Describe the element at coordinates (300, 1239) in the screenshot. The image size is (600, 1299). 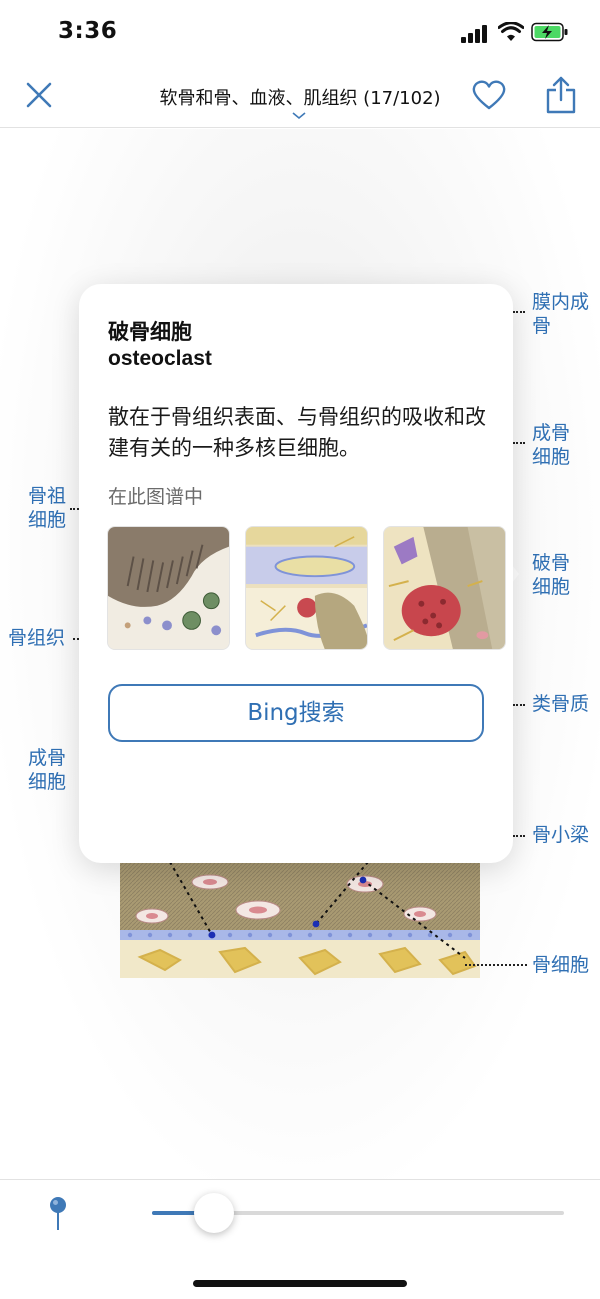
I see `bottom-toolbar` at that location.